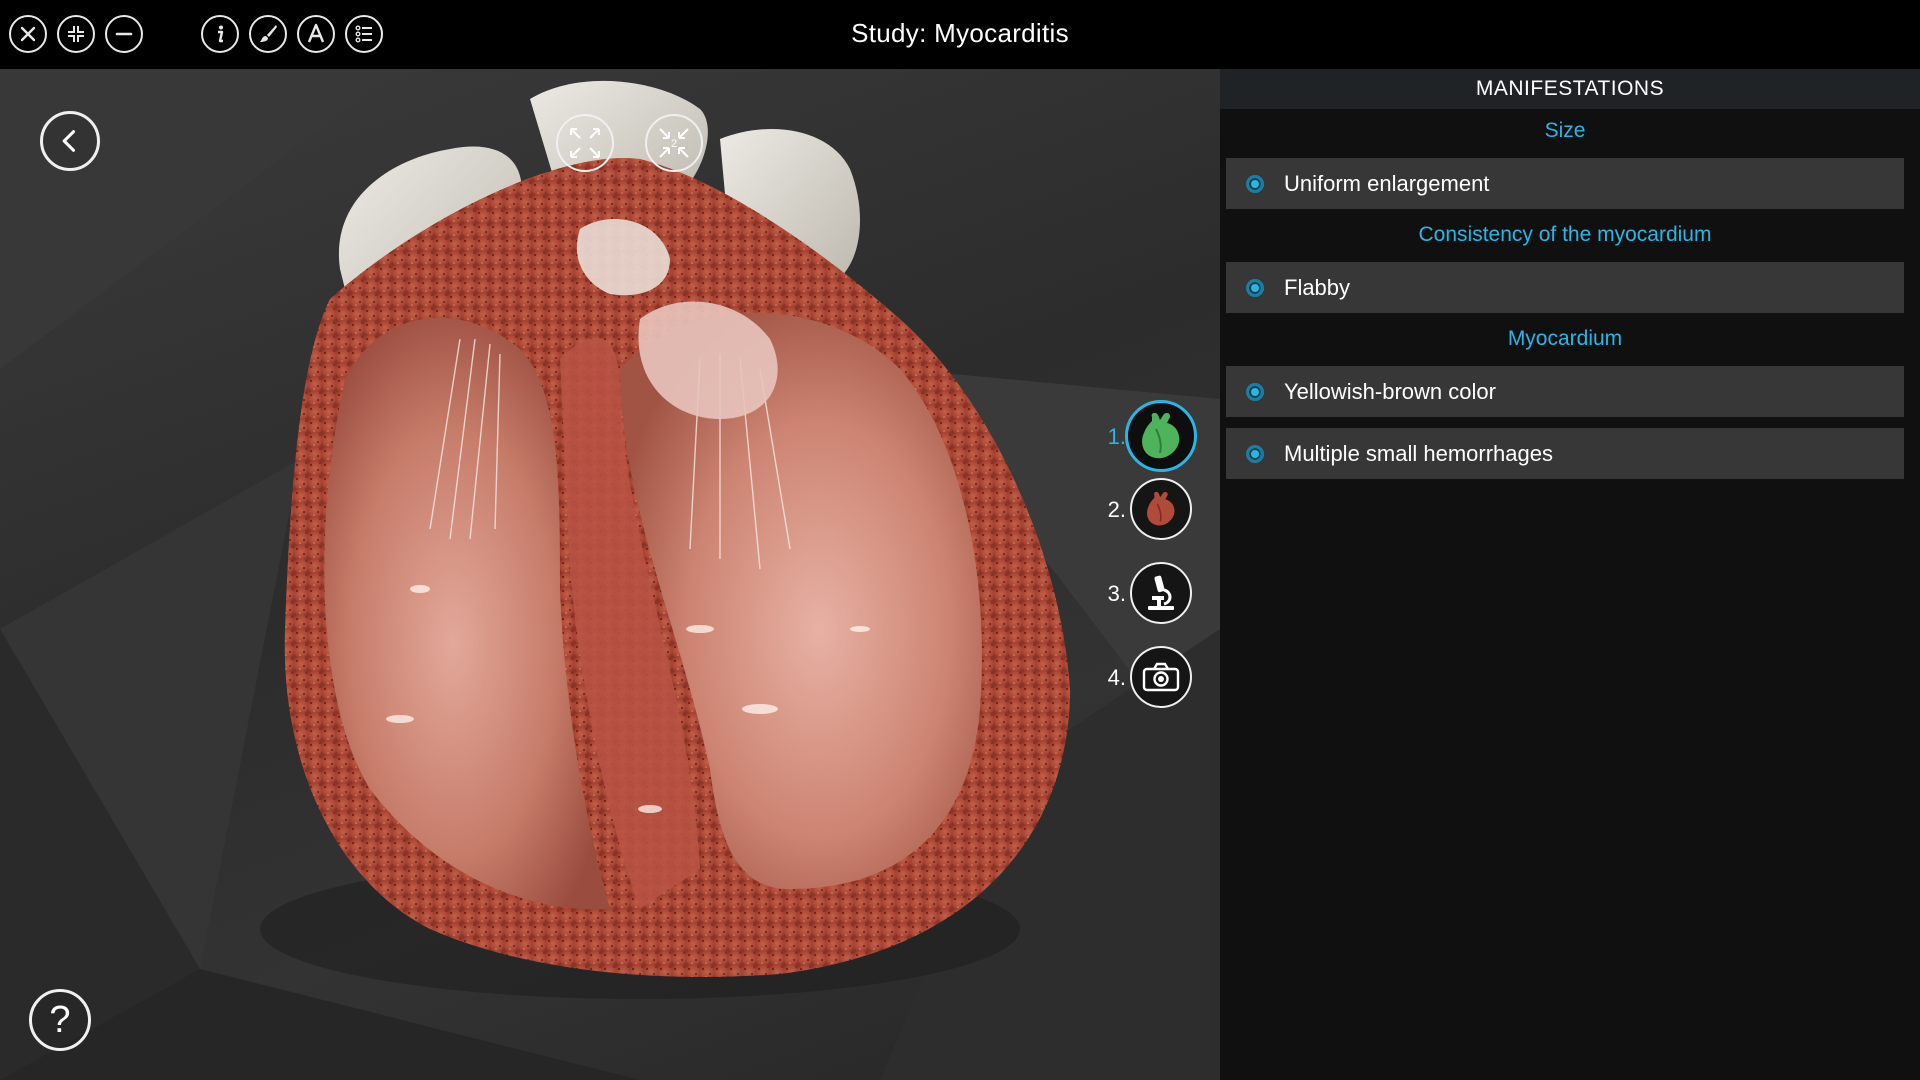 This screenshot has width=1920, height=1080. What do you see at coordinates (1387, 183) in the screenshot?
I see `manifestation-label: Uniform enlargement` at bounding box center [1387, 183].